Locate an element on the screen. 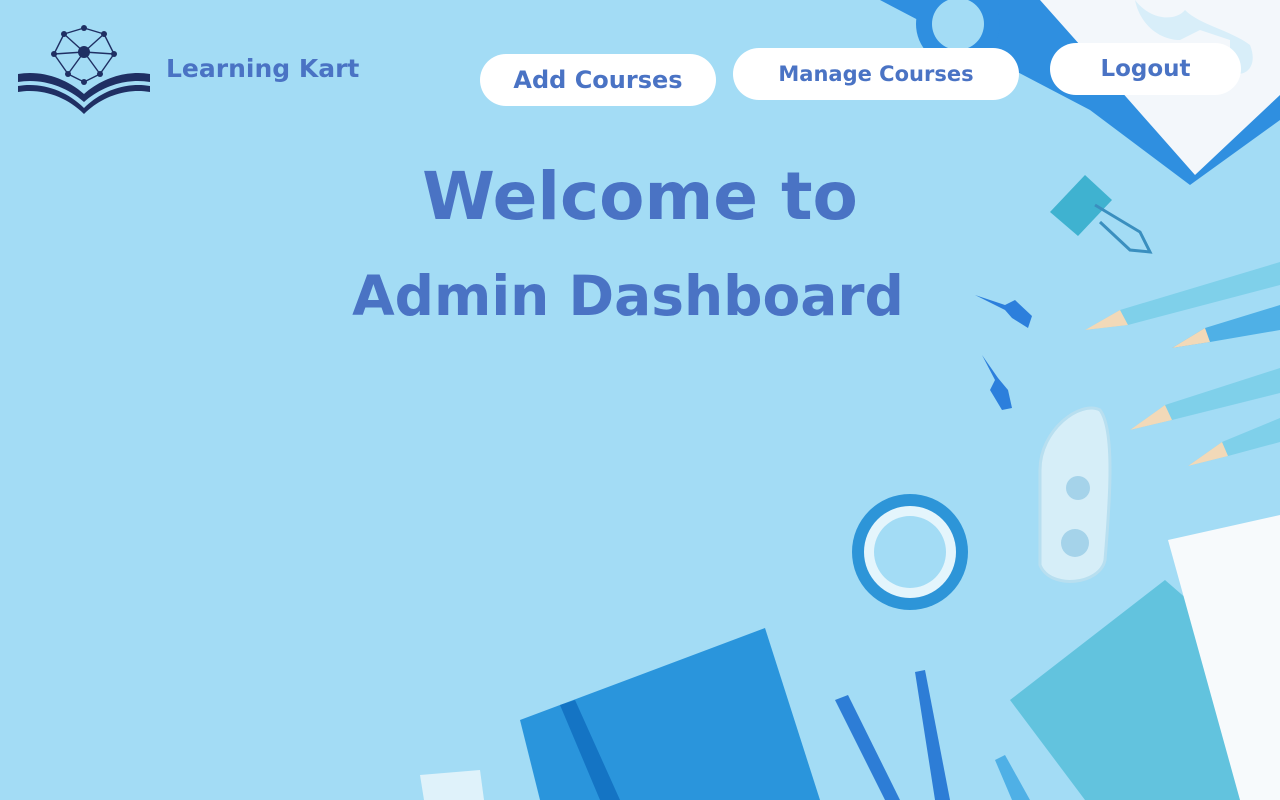 The width and height of the screenshot is (1280, 800). eraser-icon is located at coordinates (452, 785).